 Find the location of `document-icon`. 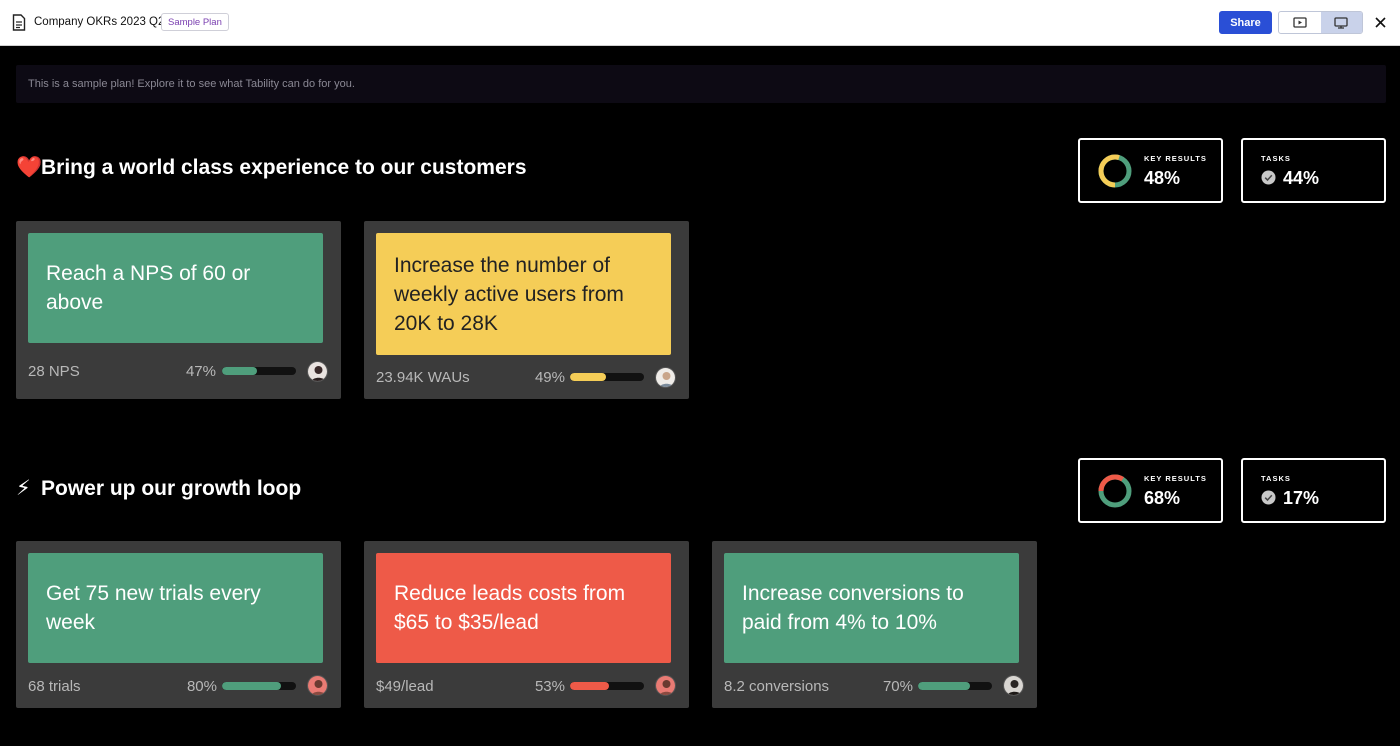

document-icon is located at coordinates (19, 22).